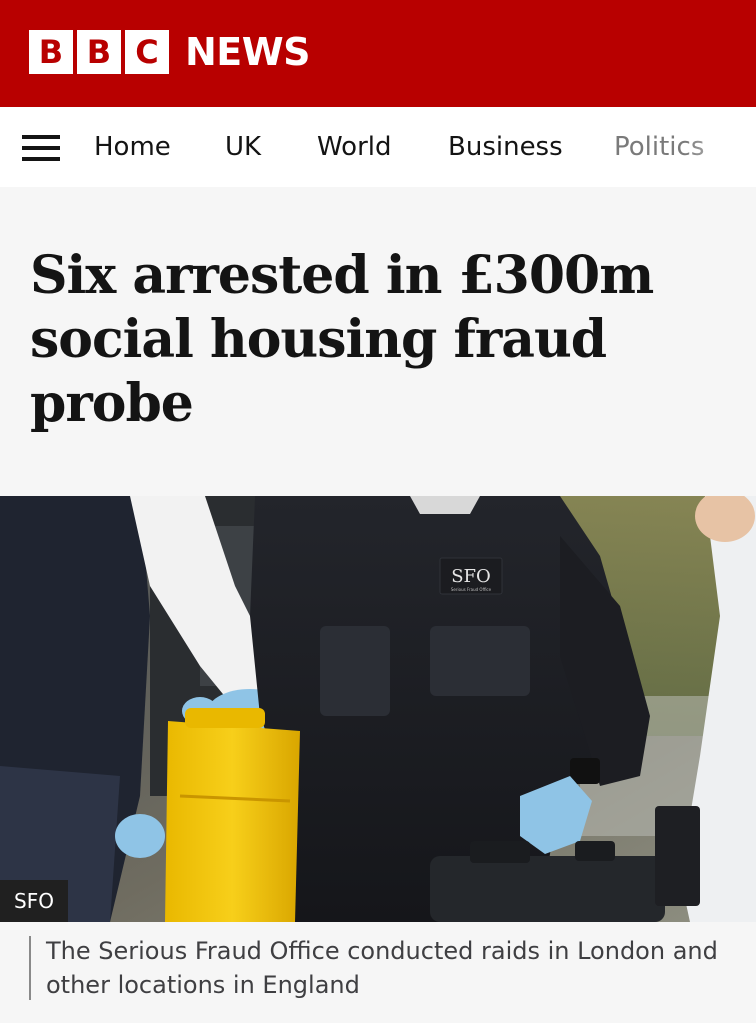  Describe the element at coordinates (51, 52) in the screenshot. I see `logo-block-b1: B` at that location.